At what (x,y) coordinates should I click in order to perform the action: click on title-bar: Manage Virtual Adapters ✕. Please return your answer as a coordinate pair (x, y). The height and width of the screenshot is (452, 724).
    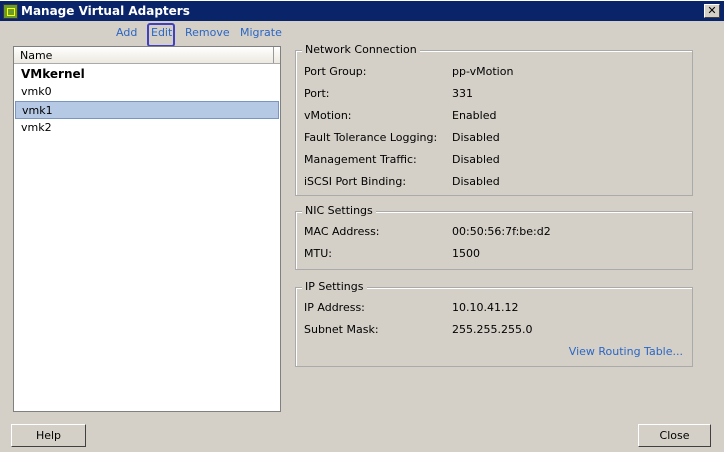
    Looking at the image, I should click on (362, 10).